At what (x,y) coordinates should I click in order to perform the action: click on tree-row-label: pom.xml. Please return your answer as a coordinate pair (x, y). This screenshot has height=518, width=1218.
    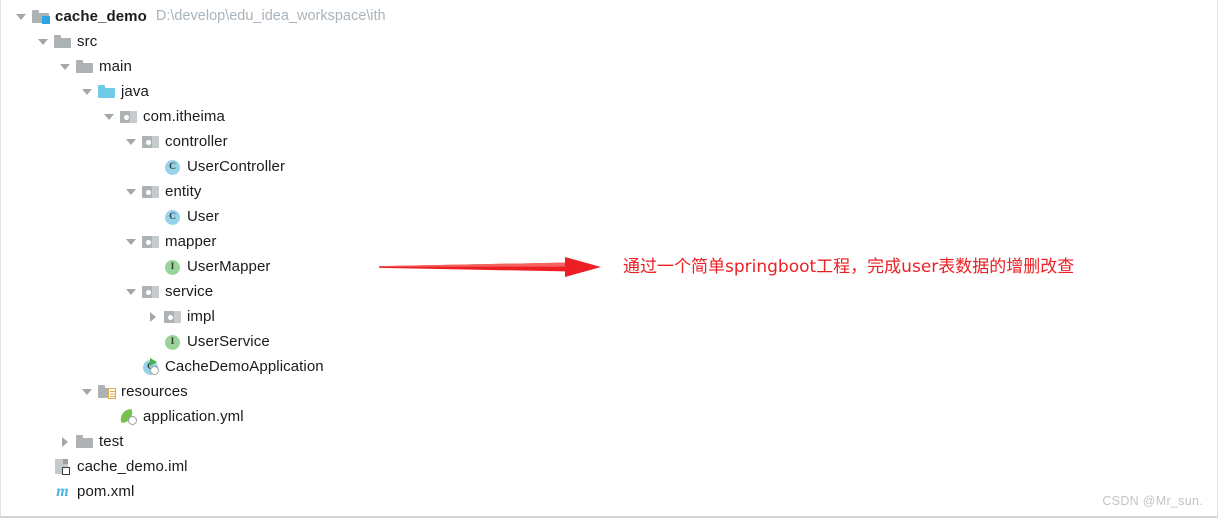
    Looking at the image, I should click on (106, 491).